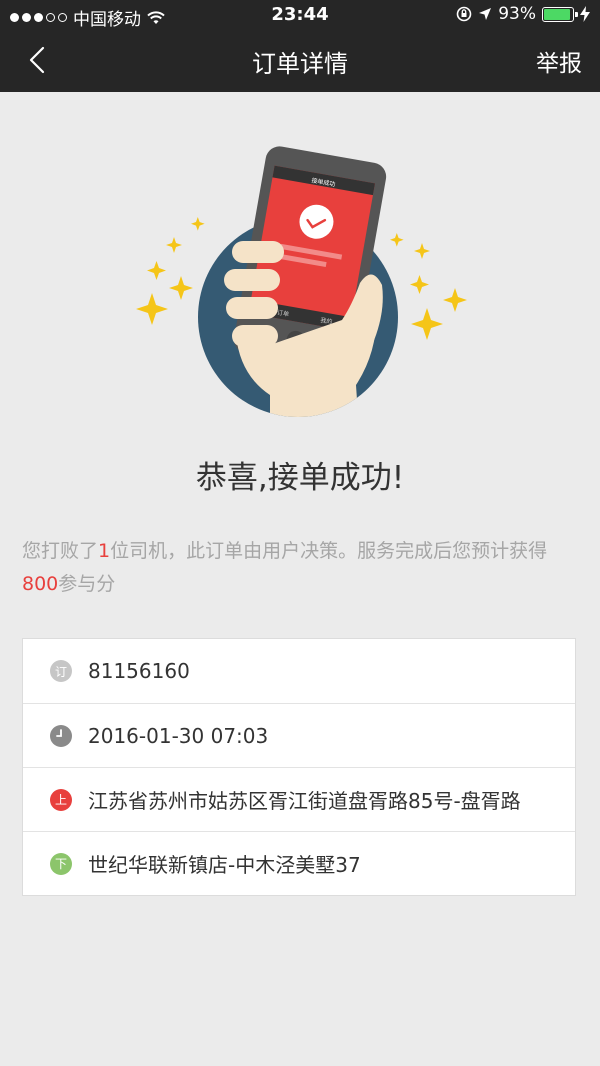  I want to click on desc-text-3: 参与分, so click(87, 584).